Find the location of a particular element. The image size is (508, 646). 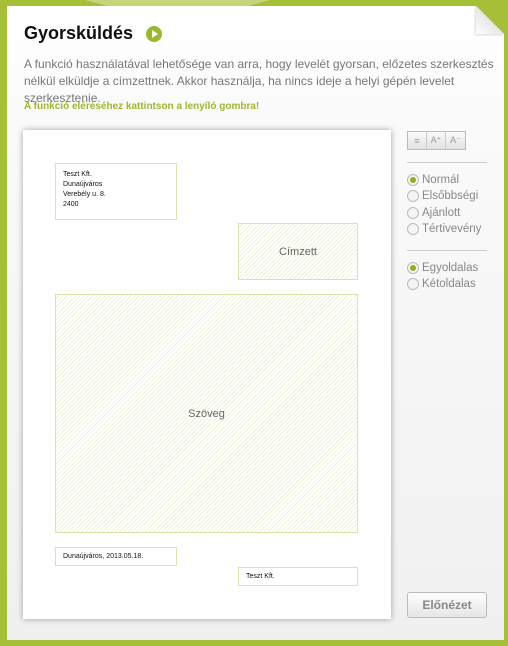

sender-zip: 2400 is located at coordinates (71, 204).